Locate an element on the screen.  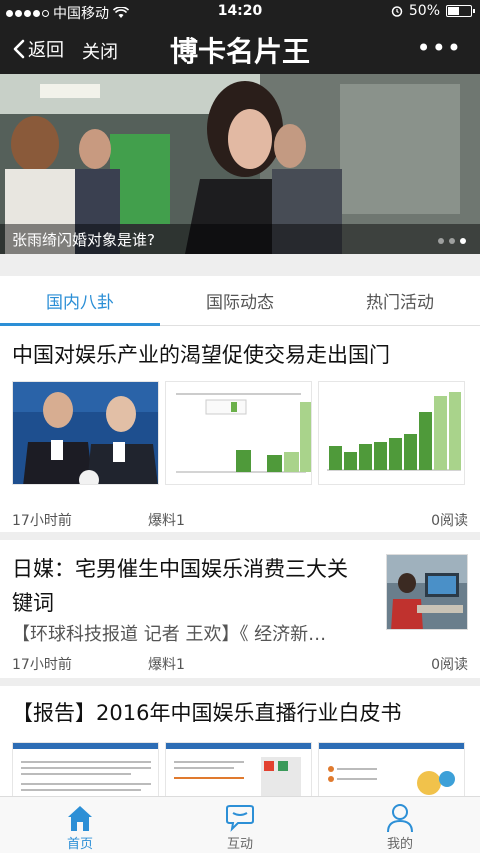
banner-caption: 张雨绮闪婚对象是谁? is located at coordinates (240, 239).